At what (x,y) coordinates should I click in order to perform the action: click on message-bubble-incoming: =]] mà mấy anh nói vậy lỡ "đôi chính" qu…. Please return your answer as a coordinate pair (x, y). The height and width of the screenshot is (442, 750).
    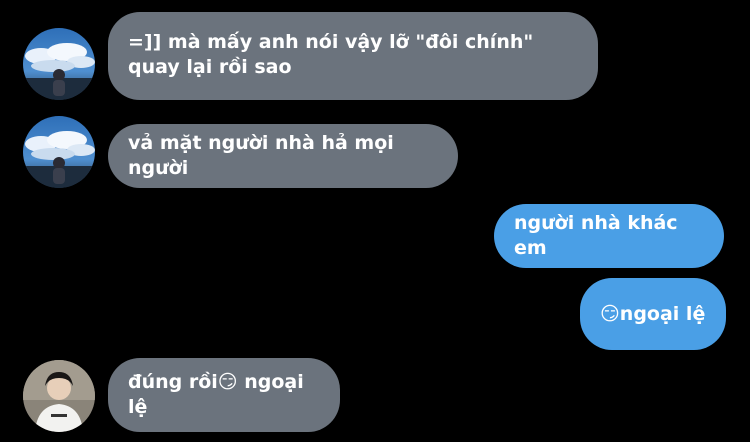
    Looking at the image, I should click on (353, 56).